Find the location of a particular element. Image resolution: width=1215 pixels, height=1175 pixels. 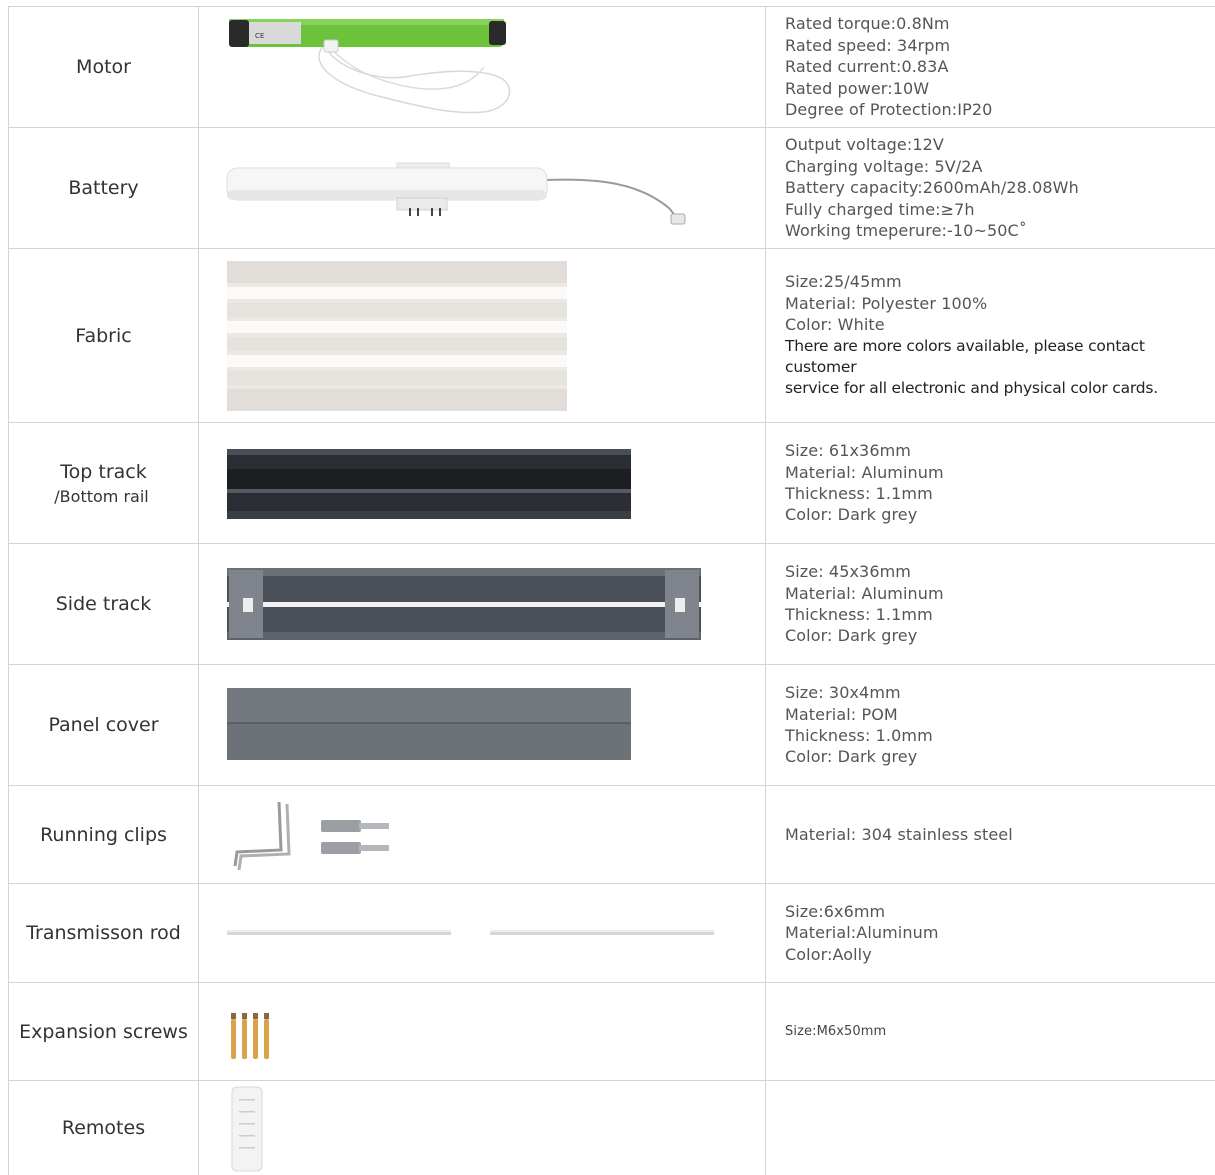

spec-line: Color:Aolly is located at coordinates (828, 954).